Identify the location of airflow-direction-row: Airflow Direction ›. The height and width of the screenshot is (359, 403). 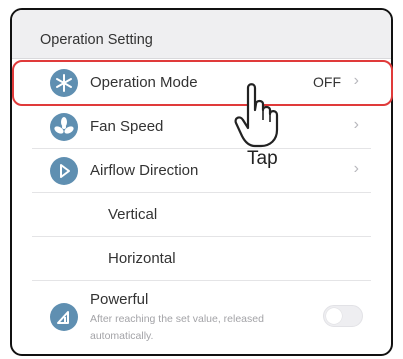
(201, 171).